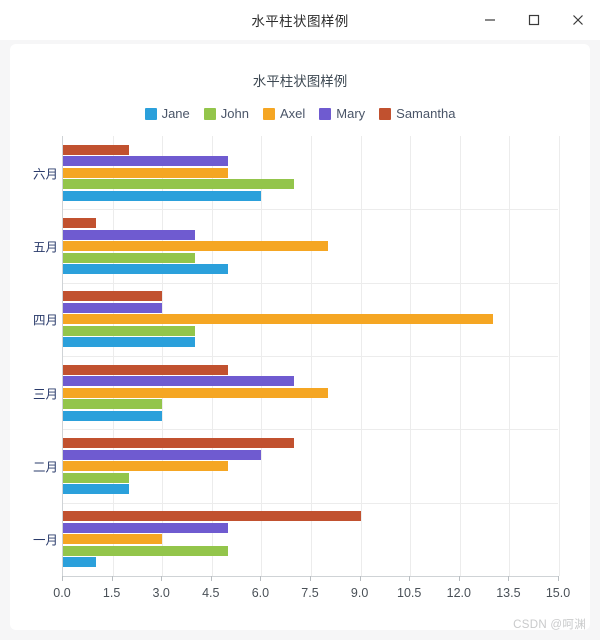 The height and width of the screenshot is (640, 600). Describe the element at coordinates (150, 113) in the screenshot. I see `legend-swatch-jane-icon` at that location.